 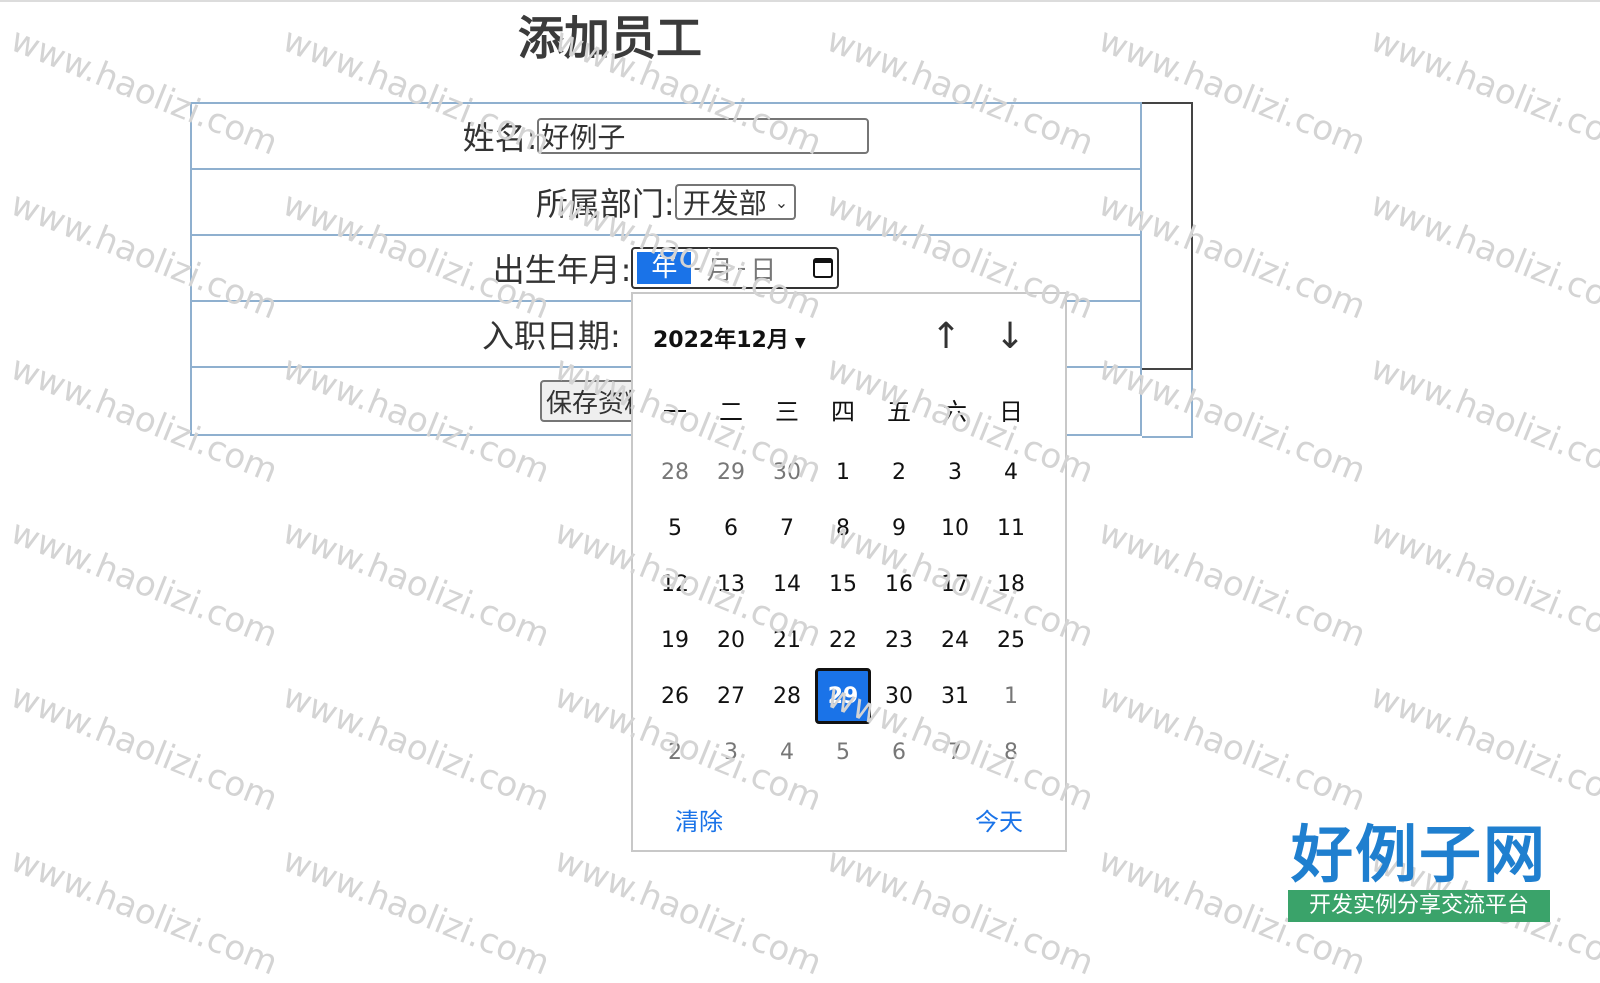 I want to click on day-cell: 22, so click(x=843, y=640).